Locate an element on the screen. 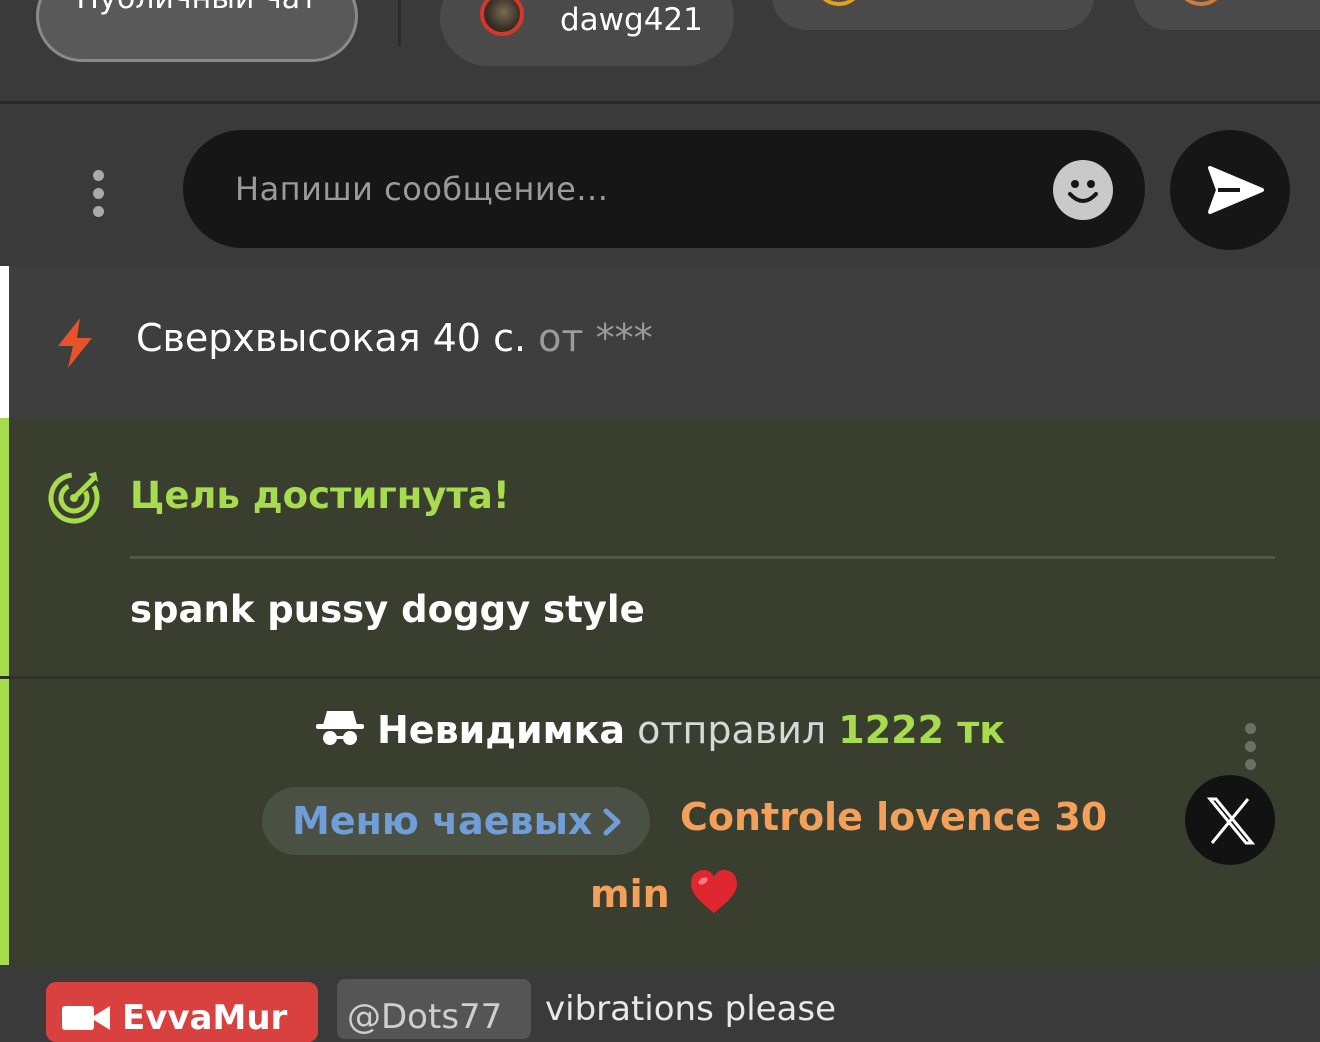  message-more-icon is located at coordinates (1251, 750).